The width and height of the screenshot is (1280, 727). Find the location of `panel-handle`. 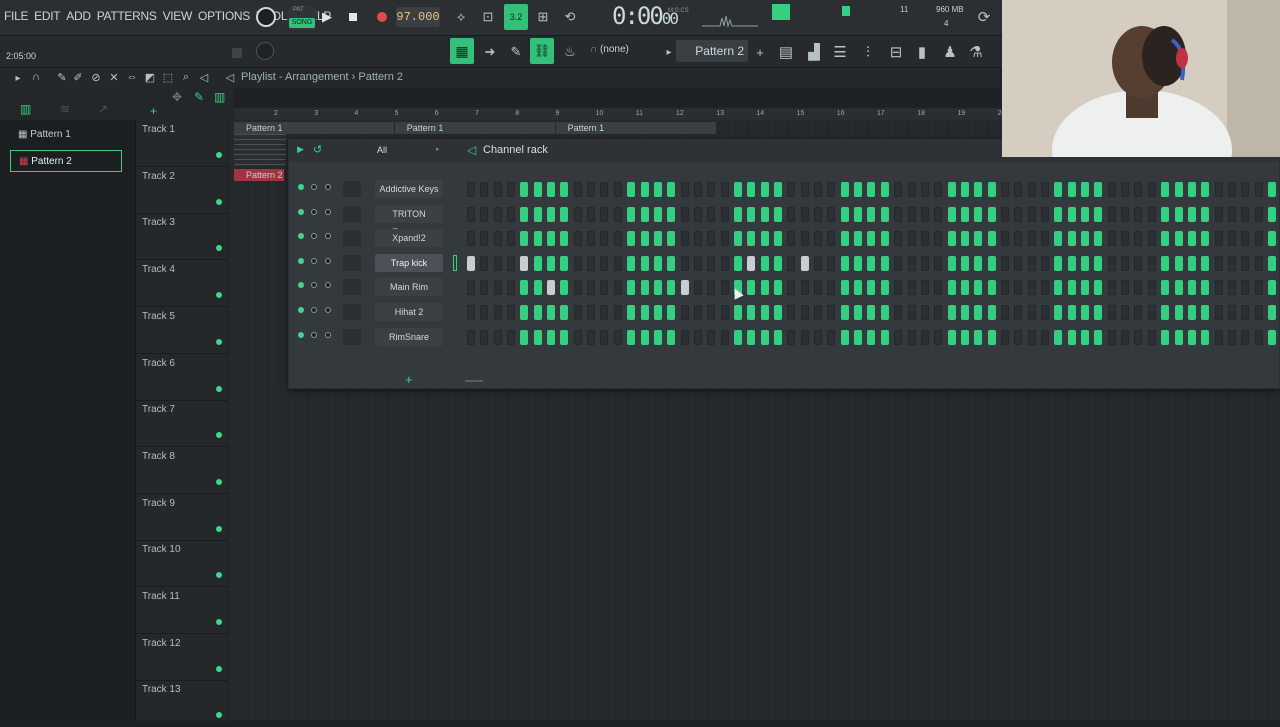

panel-handle is located at coordinates (237, 53).